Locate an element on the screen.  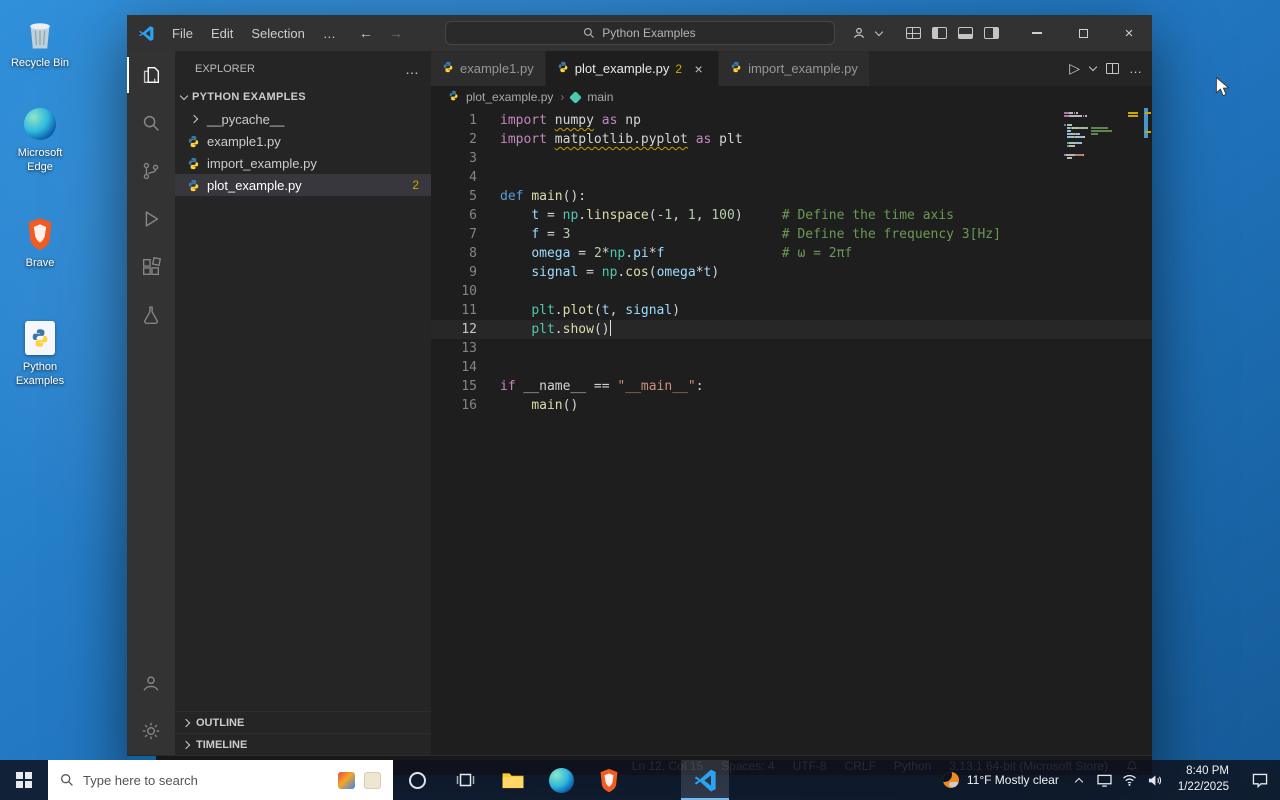
weather-icon is located at coordinates (950, 780).